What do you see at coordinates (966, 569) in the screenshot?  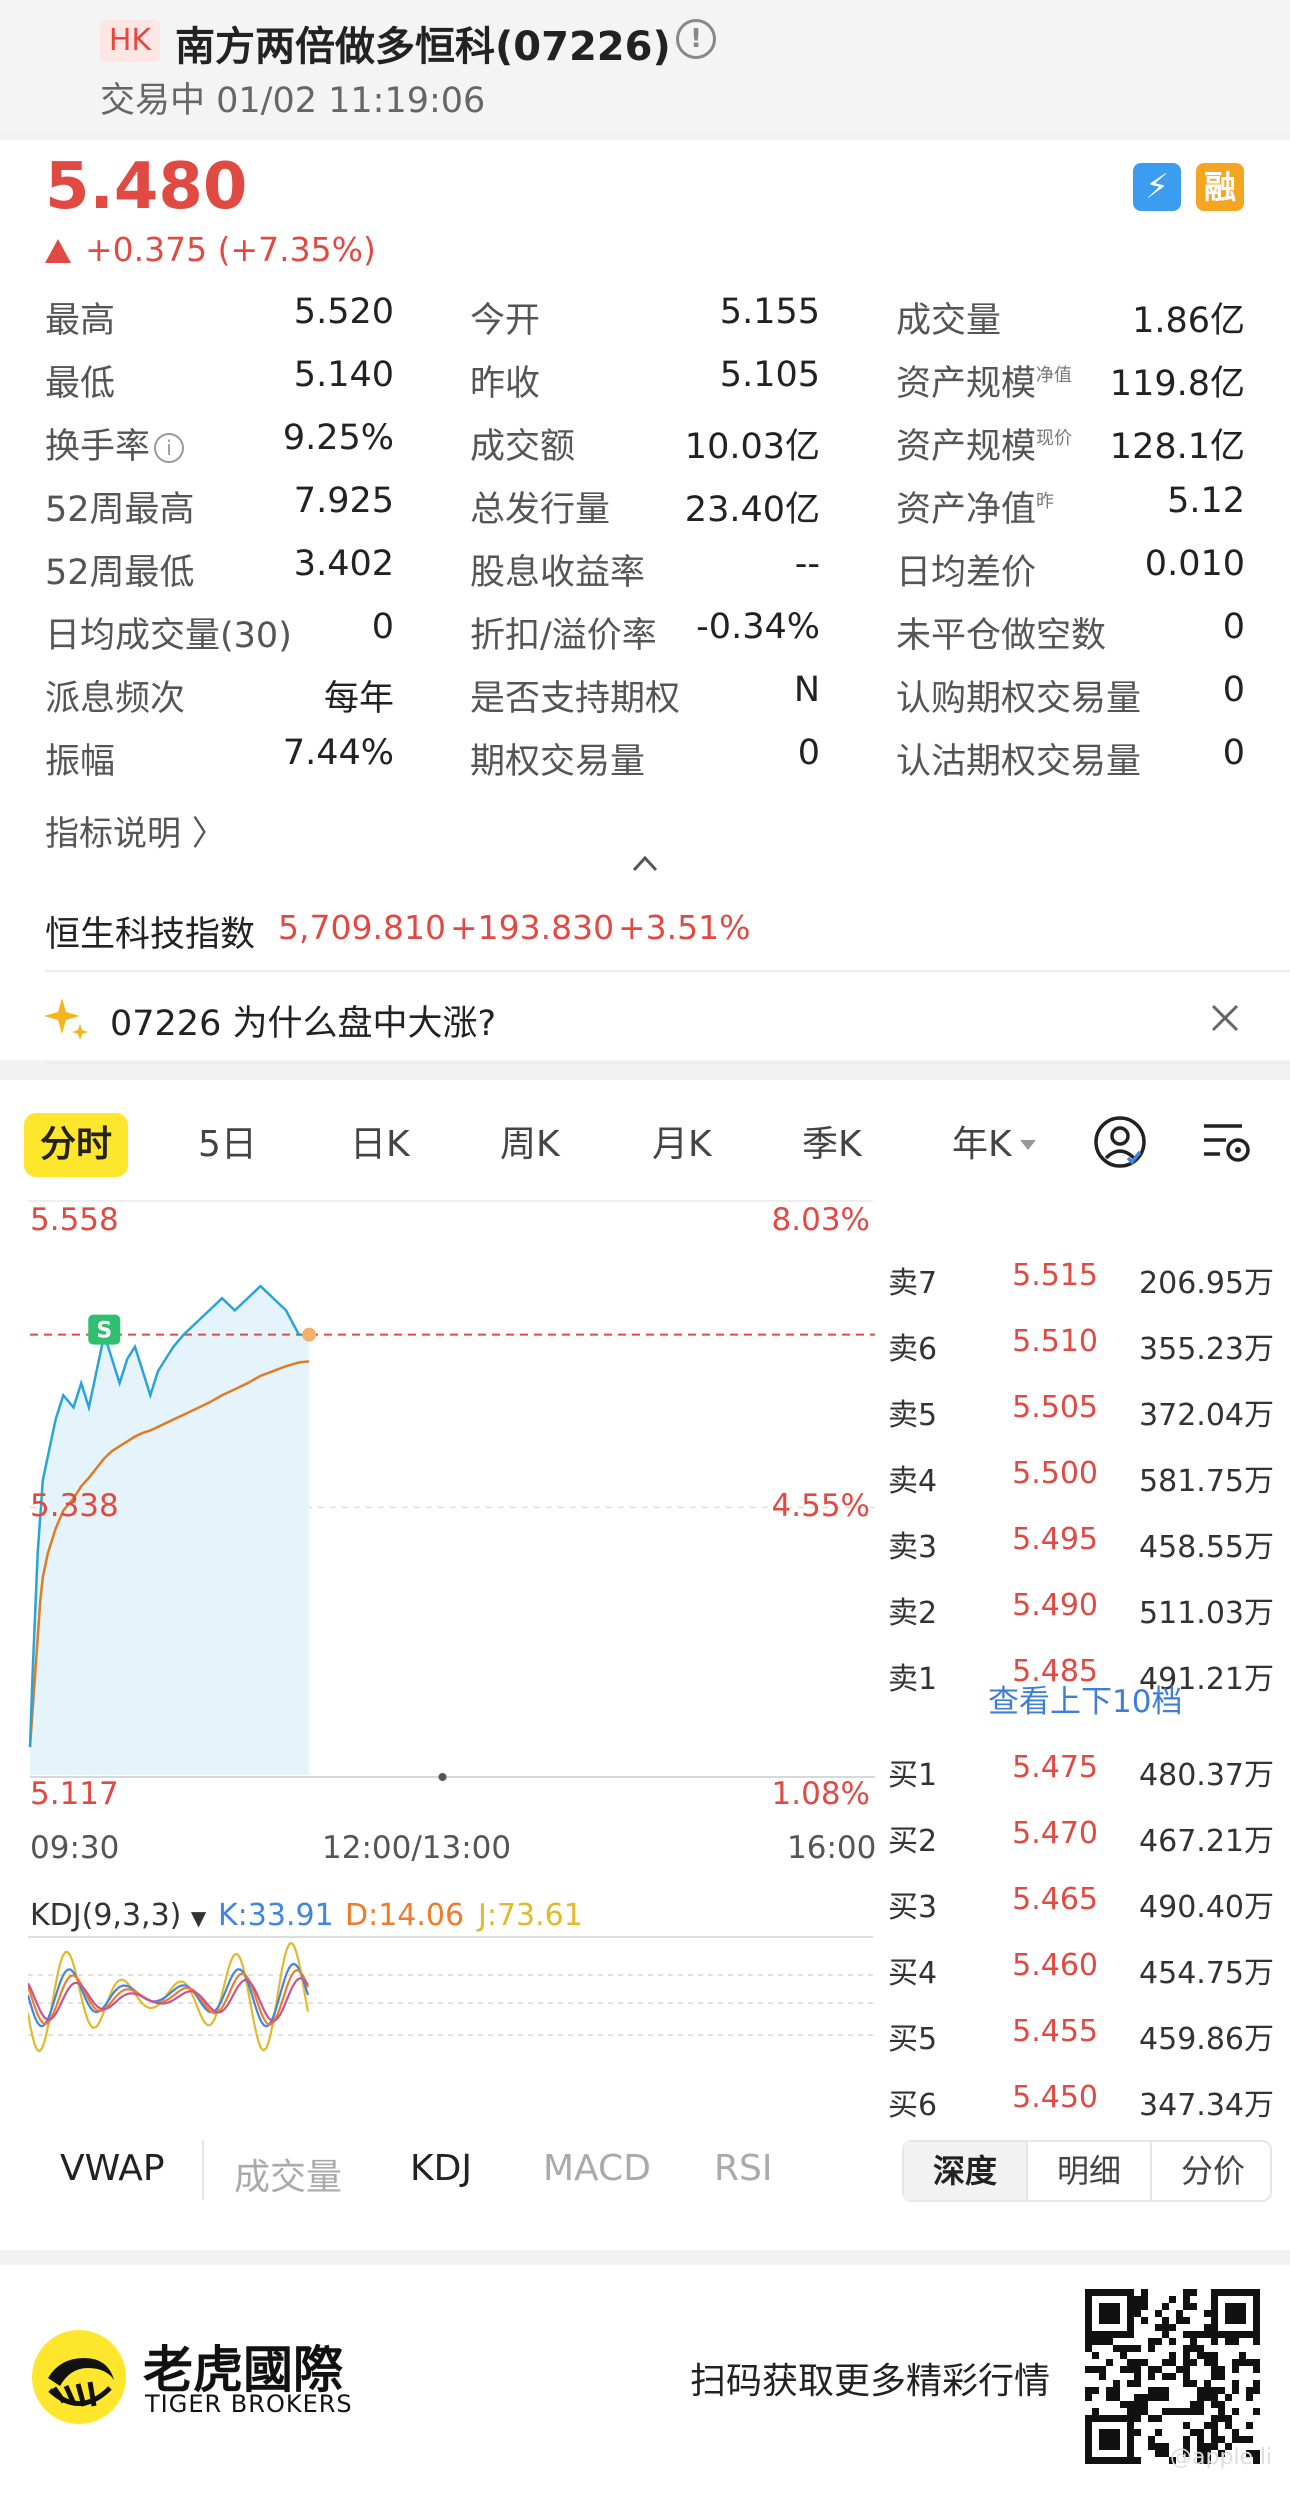 I see `stat-label: 日均差价` at bounding box center [966, 569].